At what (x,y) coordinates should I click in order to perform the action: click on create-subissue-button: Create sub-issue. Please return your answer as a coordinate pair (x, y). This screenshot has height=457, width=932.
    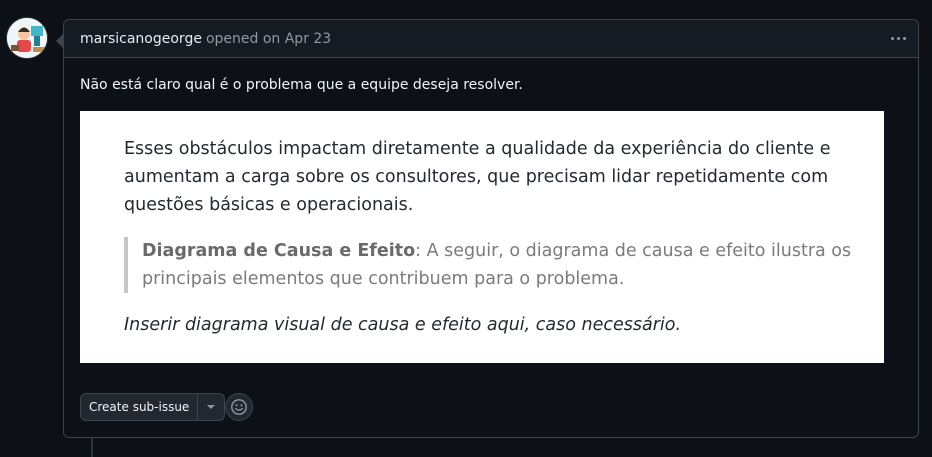
    Looking at the image, I should click on (140, 407).